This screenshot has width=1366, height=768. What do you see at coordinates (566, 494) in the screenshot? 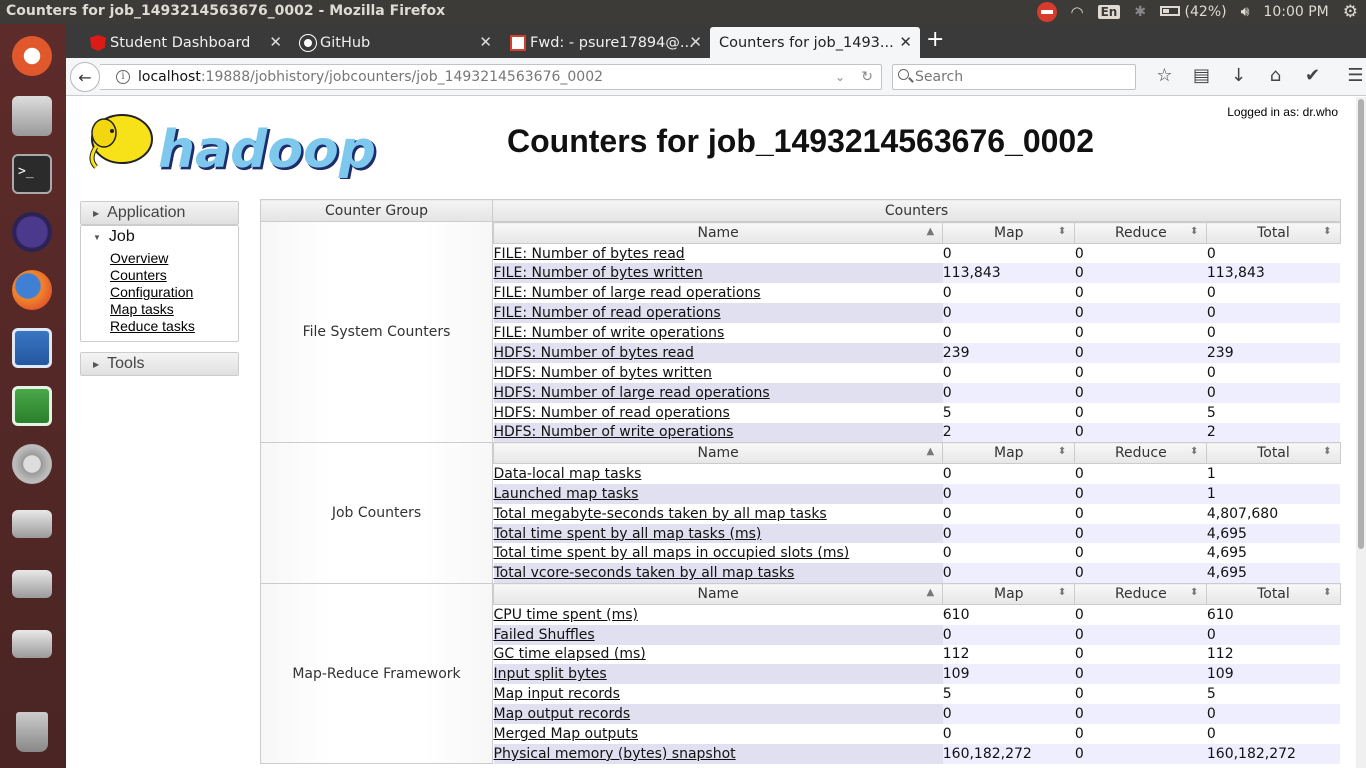
I see `counter-link: Launched map tasks` at bounding box center [566, 494].